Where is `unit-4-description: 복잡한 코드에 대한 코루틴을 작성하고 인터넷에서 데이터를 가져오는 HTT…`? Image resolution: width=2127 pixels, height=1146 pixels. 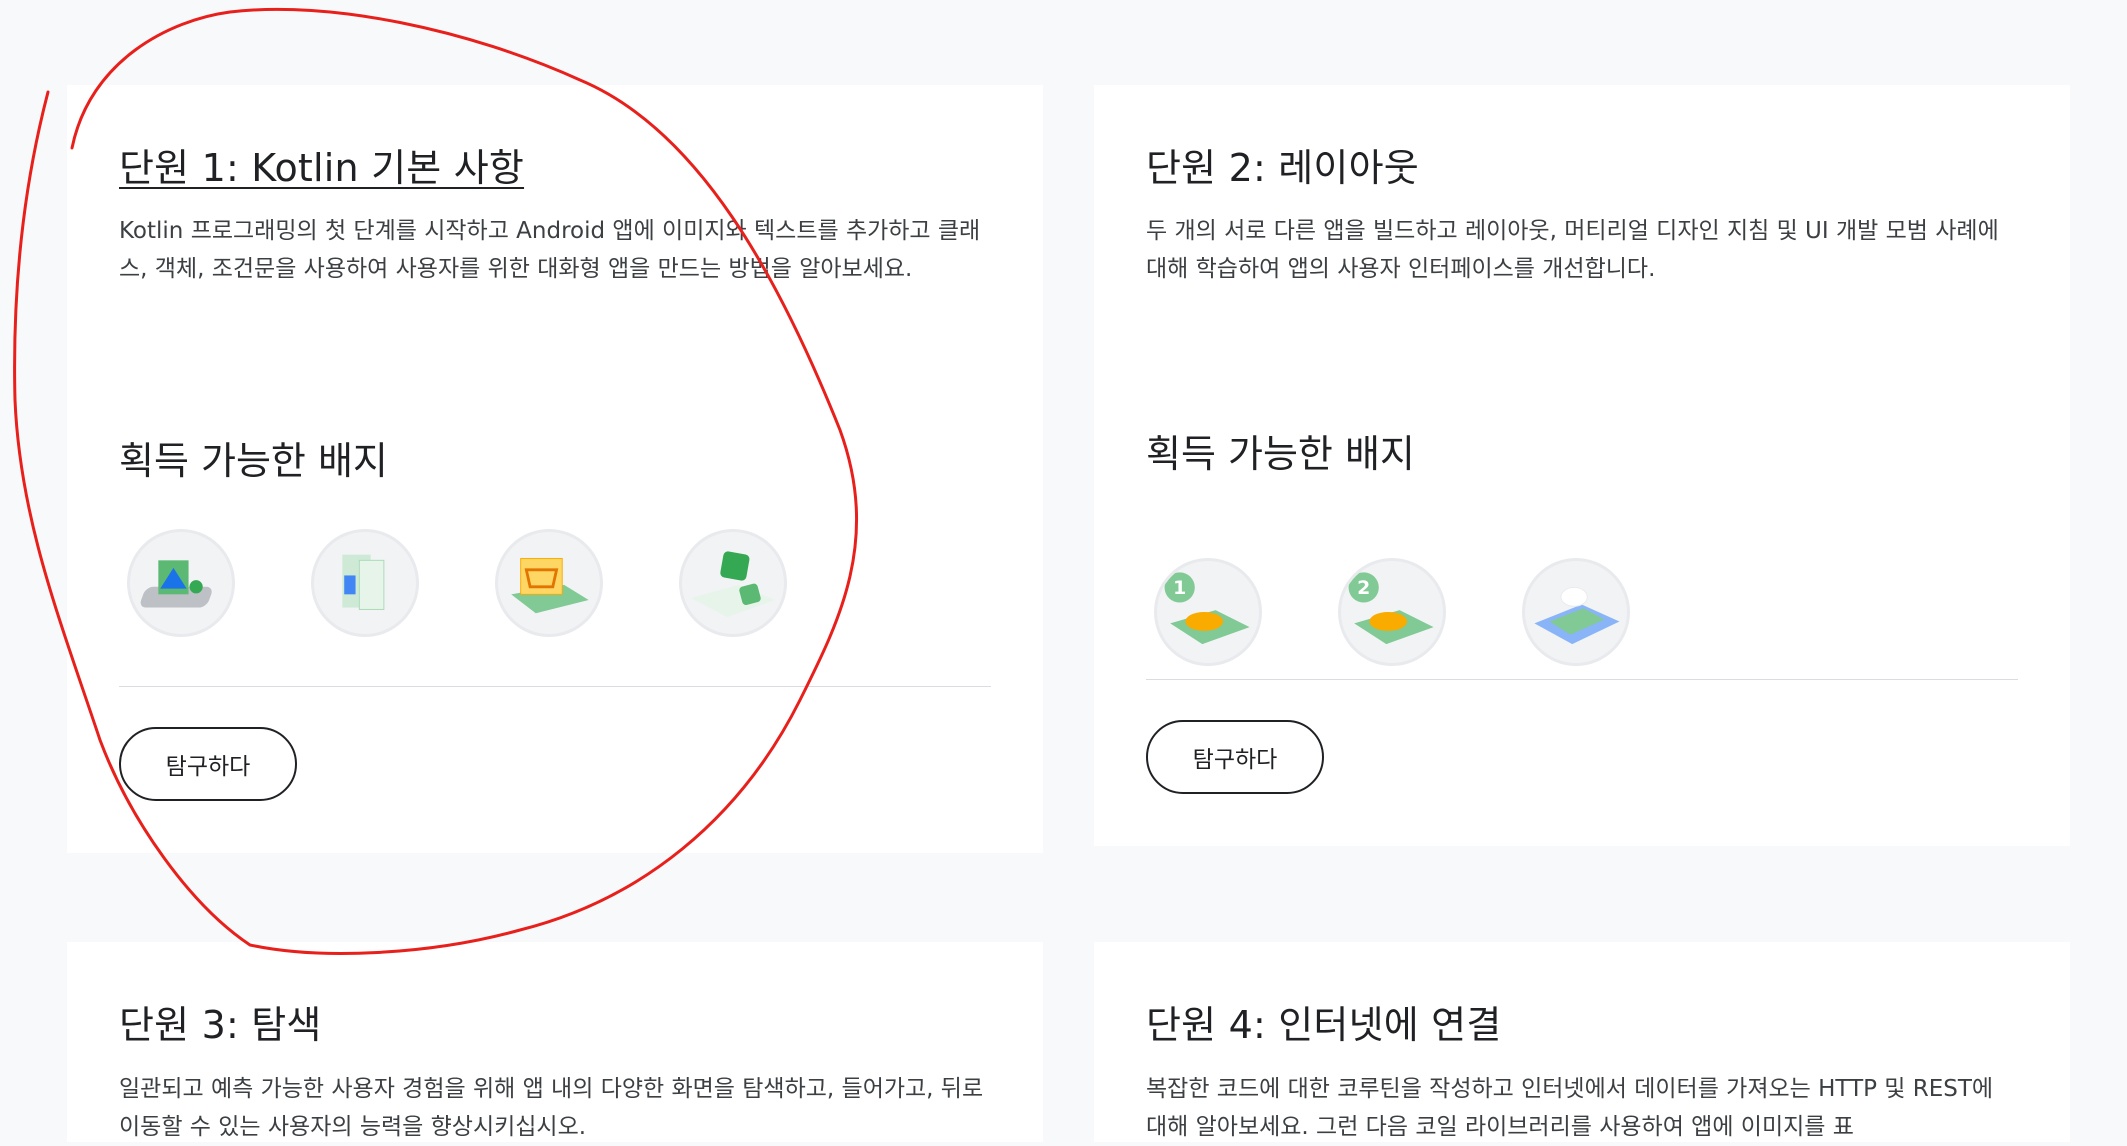
unit-4-description: 복잡한 코드에 대한 코루틴을 작성하고 인터넷에서 데이터를 가져오는 HTT… is located at coordinates (1570, 1108).